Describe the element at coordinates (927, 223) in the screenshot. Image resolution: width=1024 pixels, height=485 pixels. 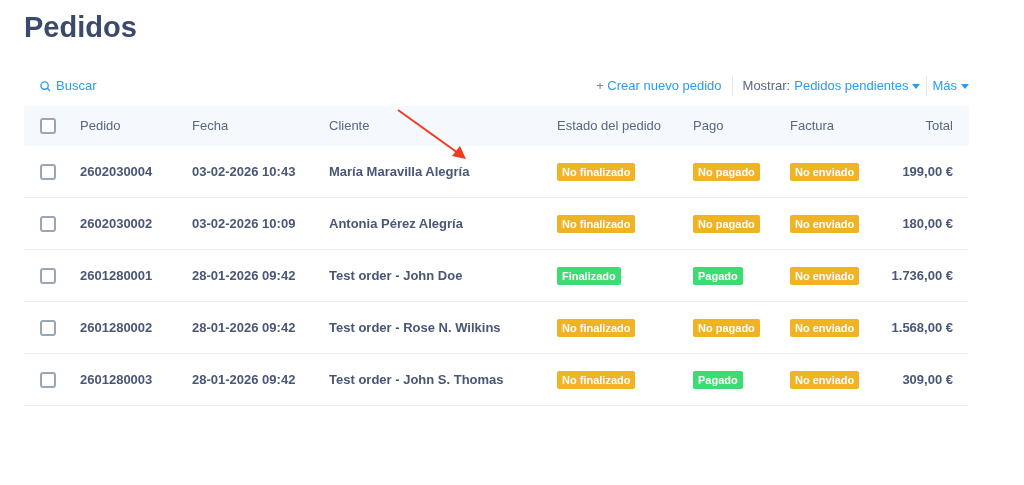
I see `table-cell-text: 180,00 €` at that location.